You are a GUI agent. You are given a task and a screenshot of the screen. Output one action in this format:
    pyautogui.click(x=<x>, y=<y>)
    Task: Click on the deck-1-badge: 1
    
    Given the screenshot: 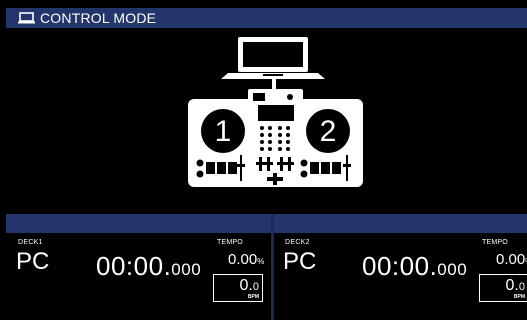 What is the action you would take?
    pyautogui.click(x=223, y=131)
    